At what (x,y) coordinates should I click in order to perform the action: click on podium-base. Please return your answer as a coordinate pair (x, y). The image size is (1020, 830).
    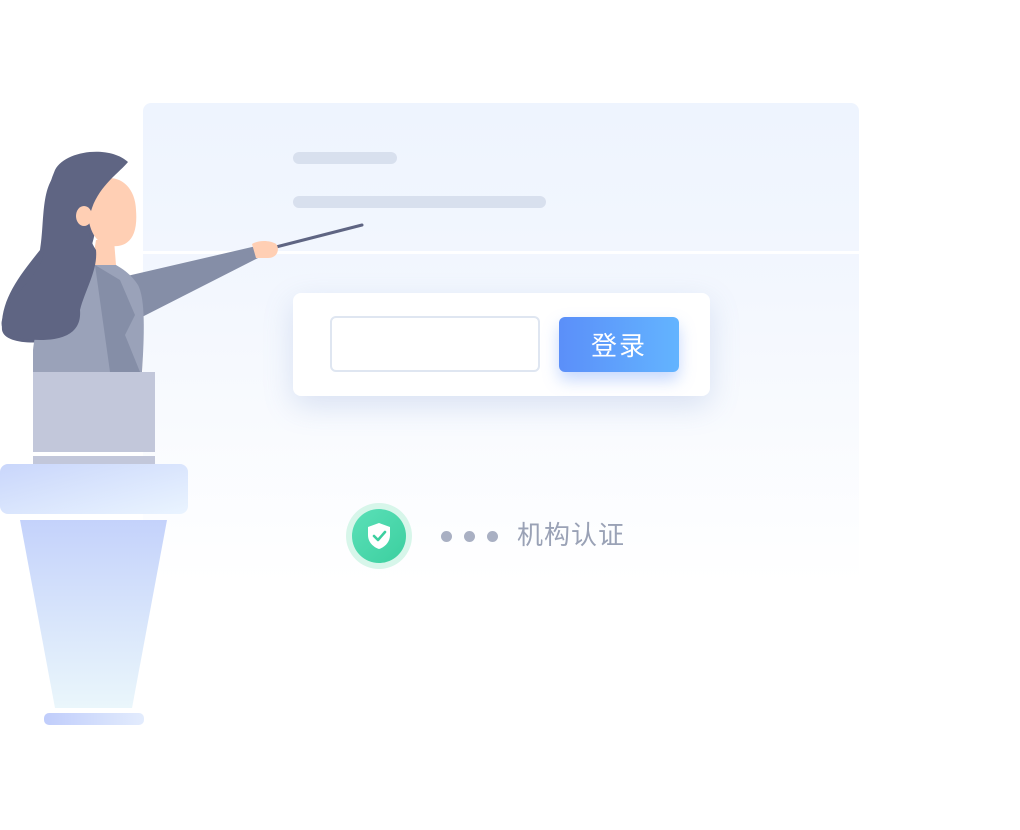
    Looking at the image, I should click on (94, 719).